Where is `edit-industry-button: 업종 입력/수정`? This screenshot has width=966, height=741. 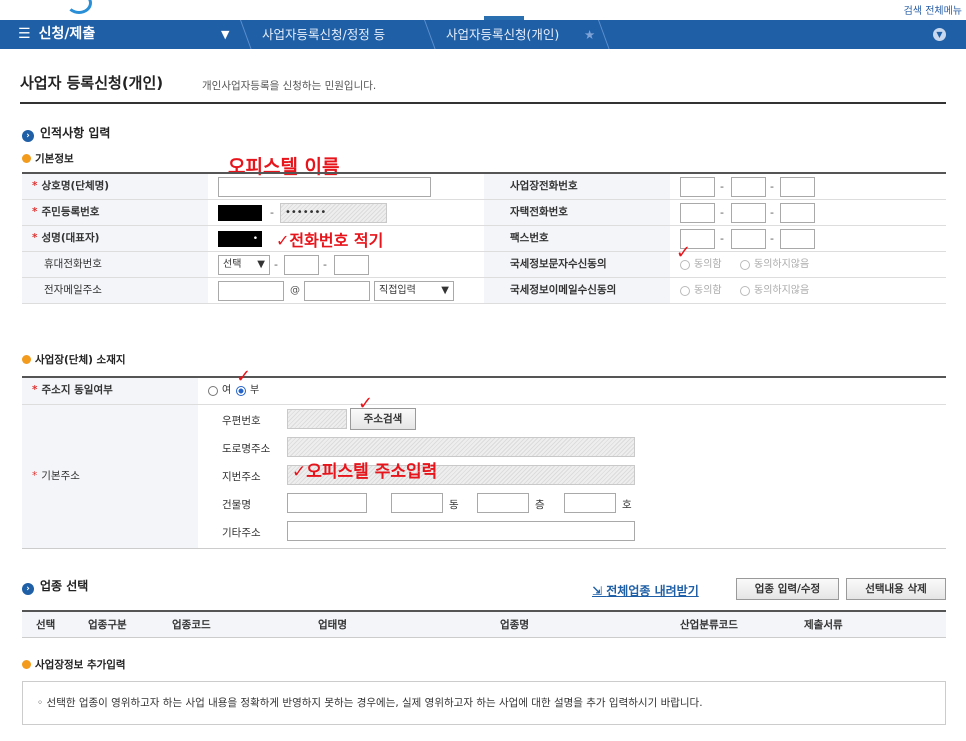
edit-industry-button: 업종 입력/수정 is located at coordinates (787, 589).